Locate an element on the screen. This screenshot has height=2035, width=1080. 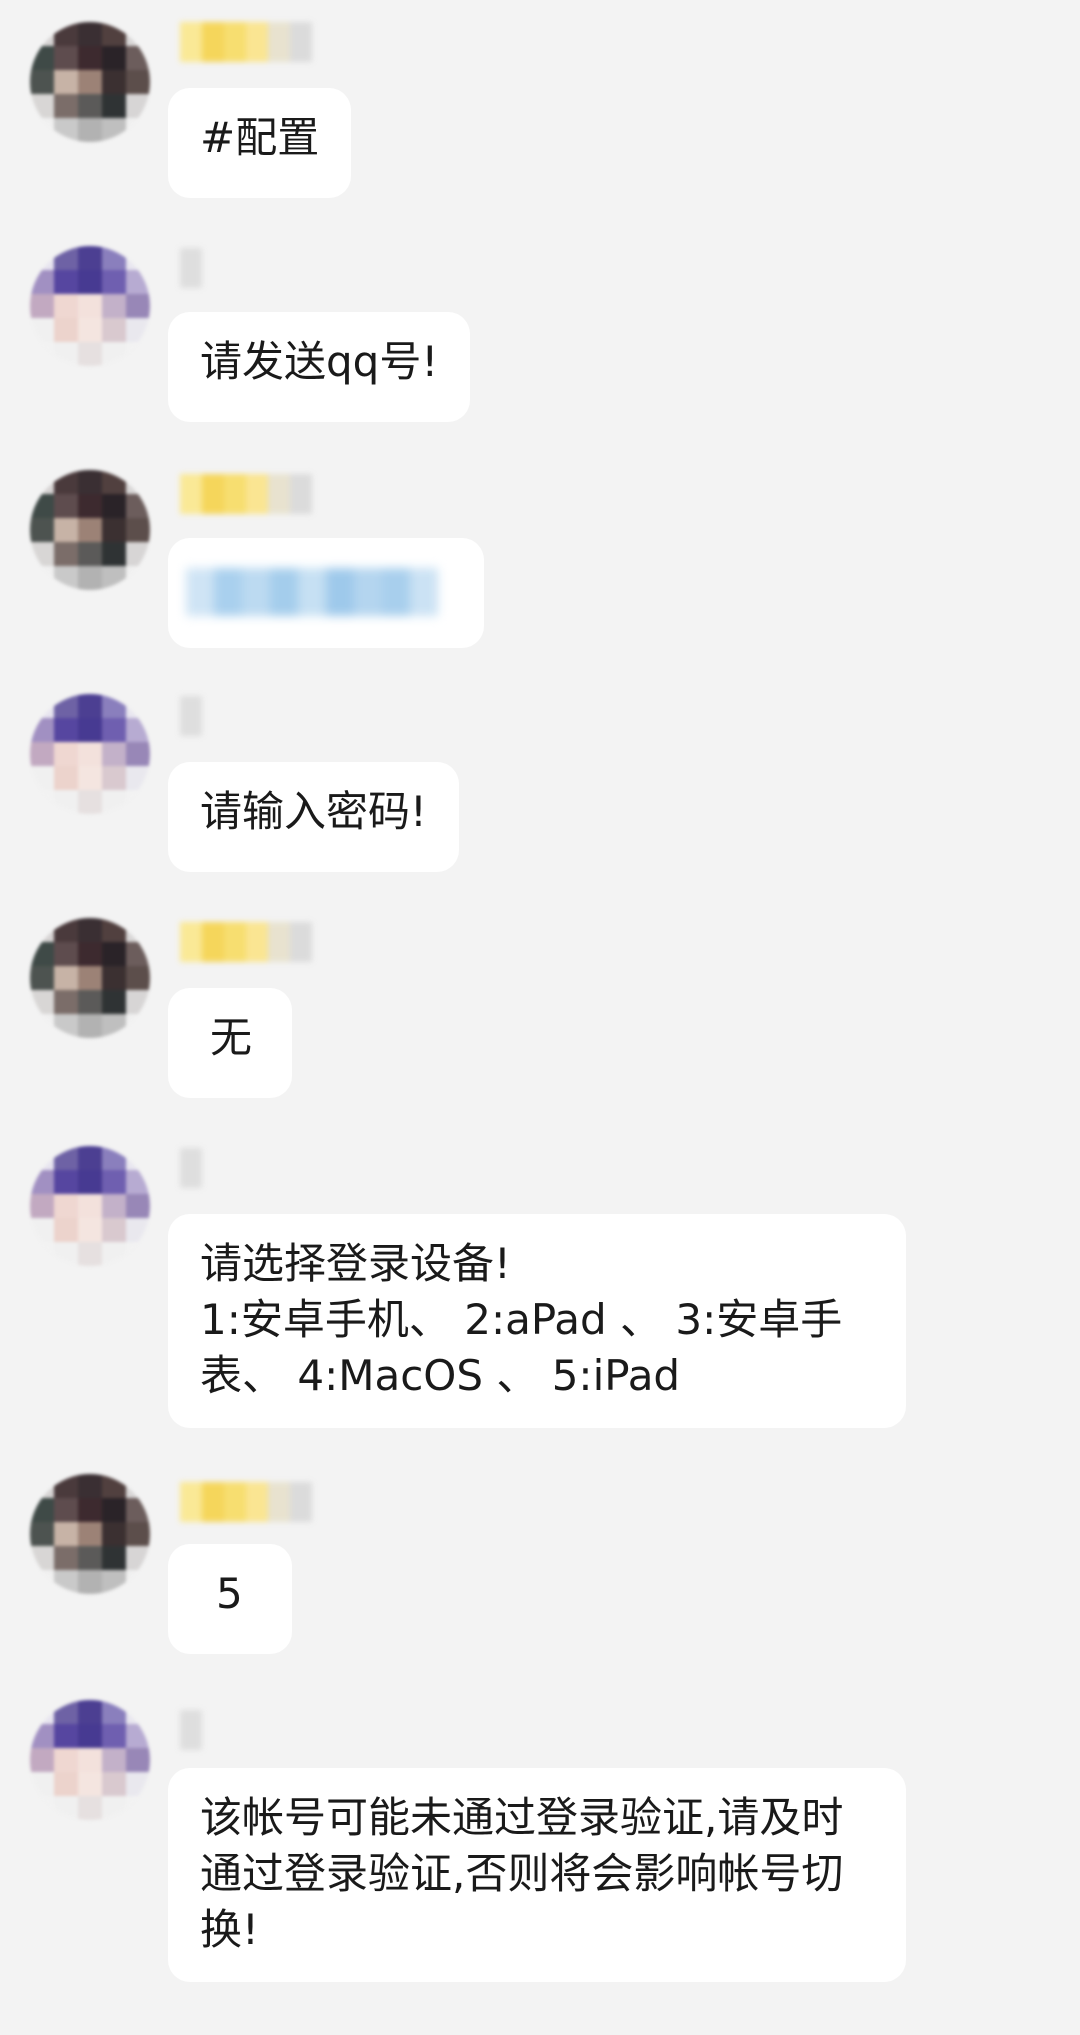
message-bubble: 无 is located at coordinates (230, 1043).